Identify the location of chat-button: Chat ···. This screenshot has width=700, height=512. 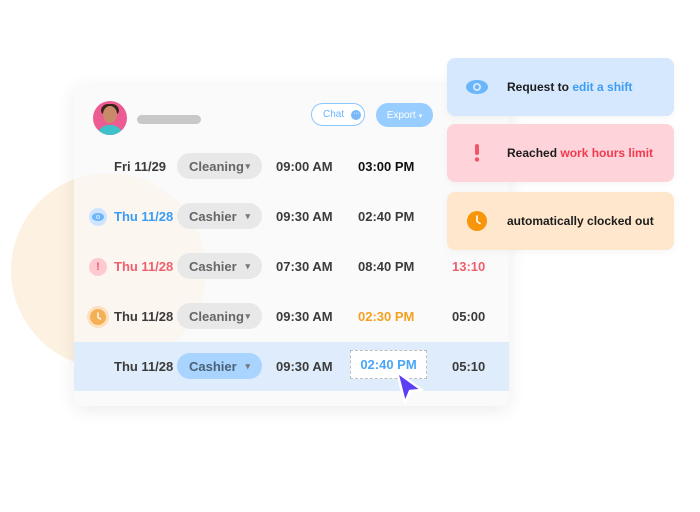
(338, 114).